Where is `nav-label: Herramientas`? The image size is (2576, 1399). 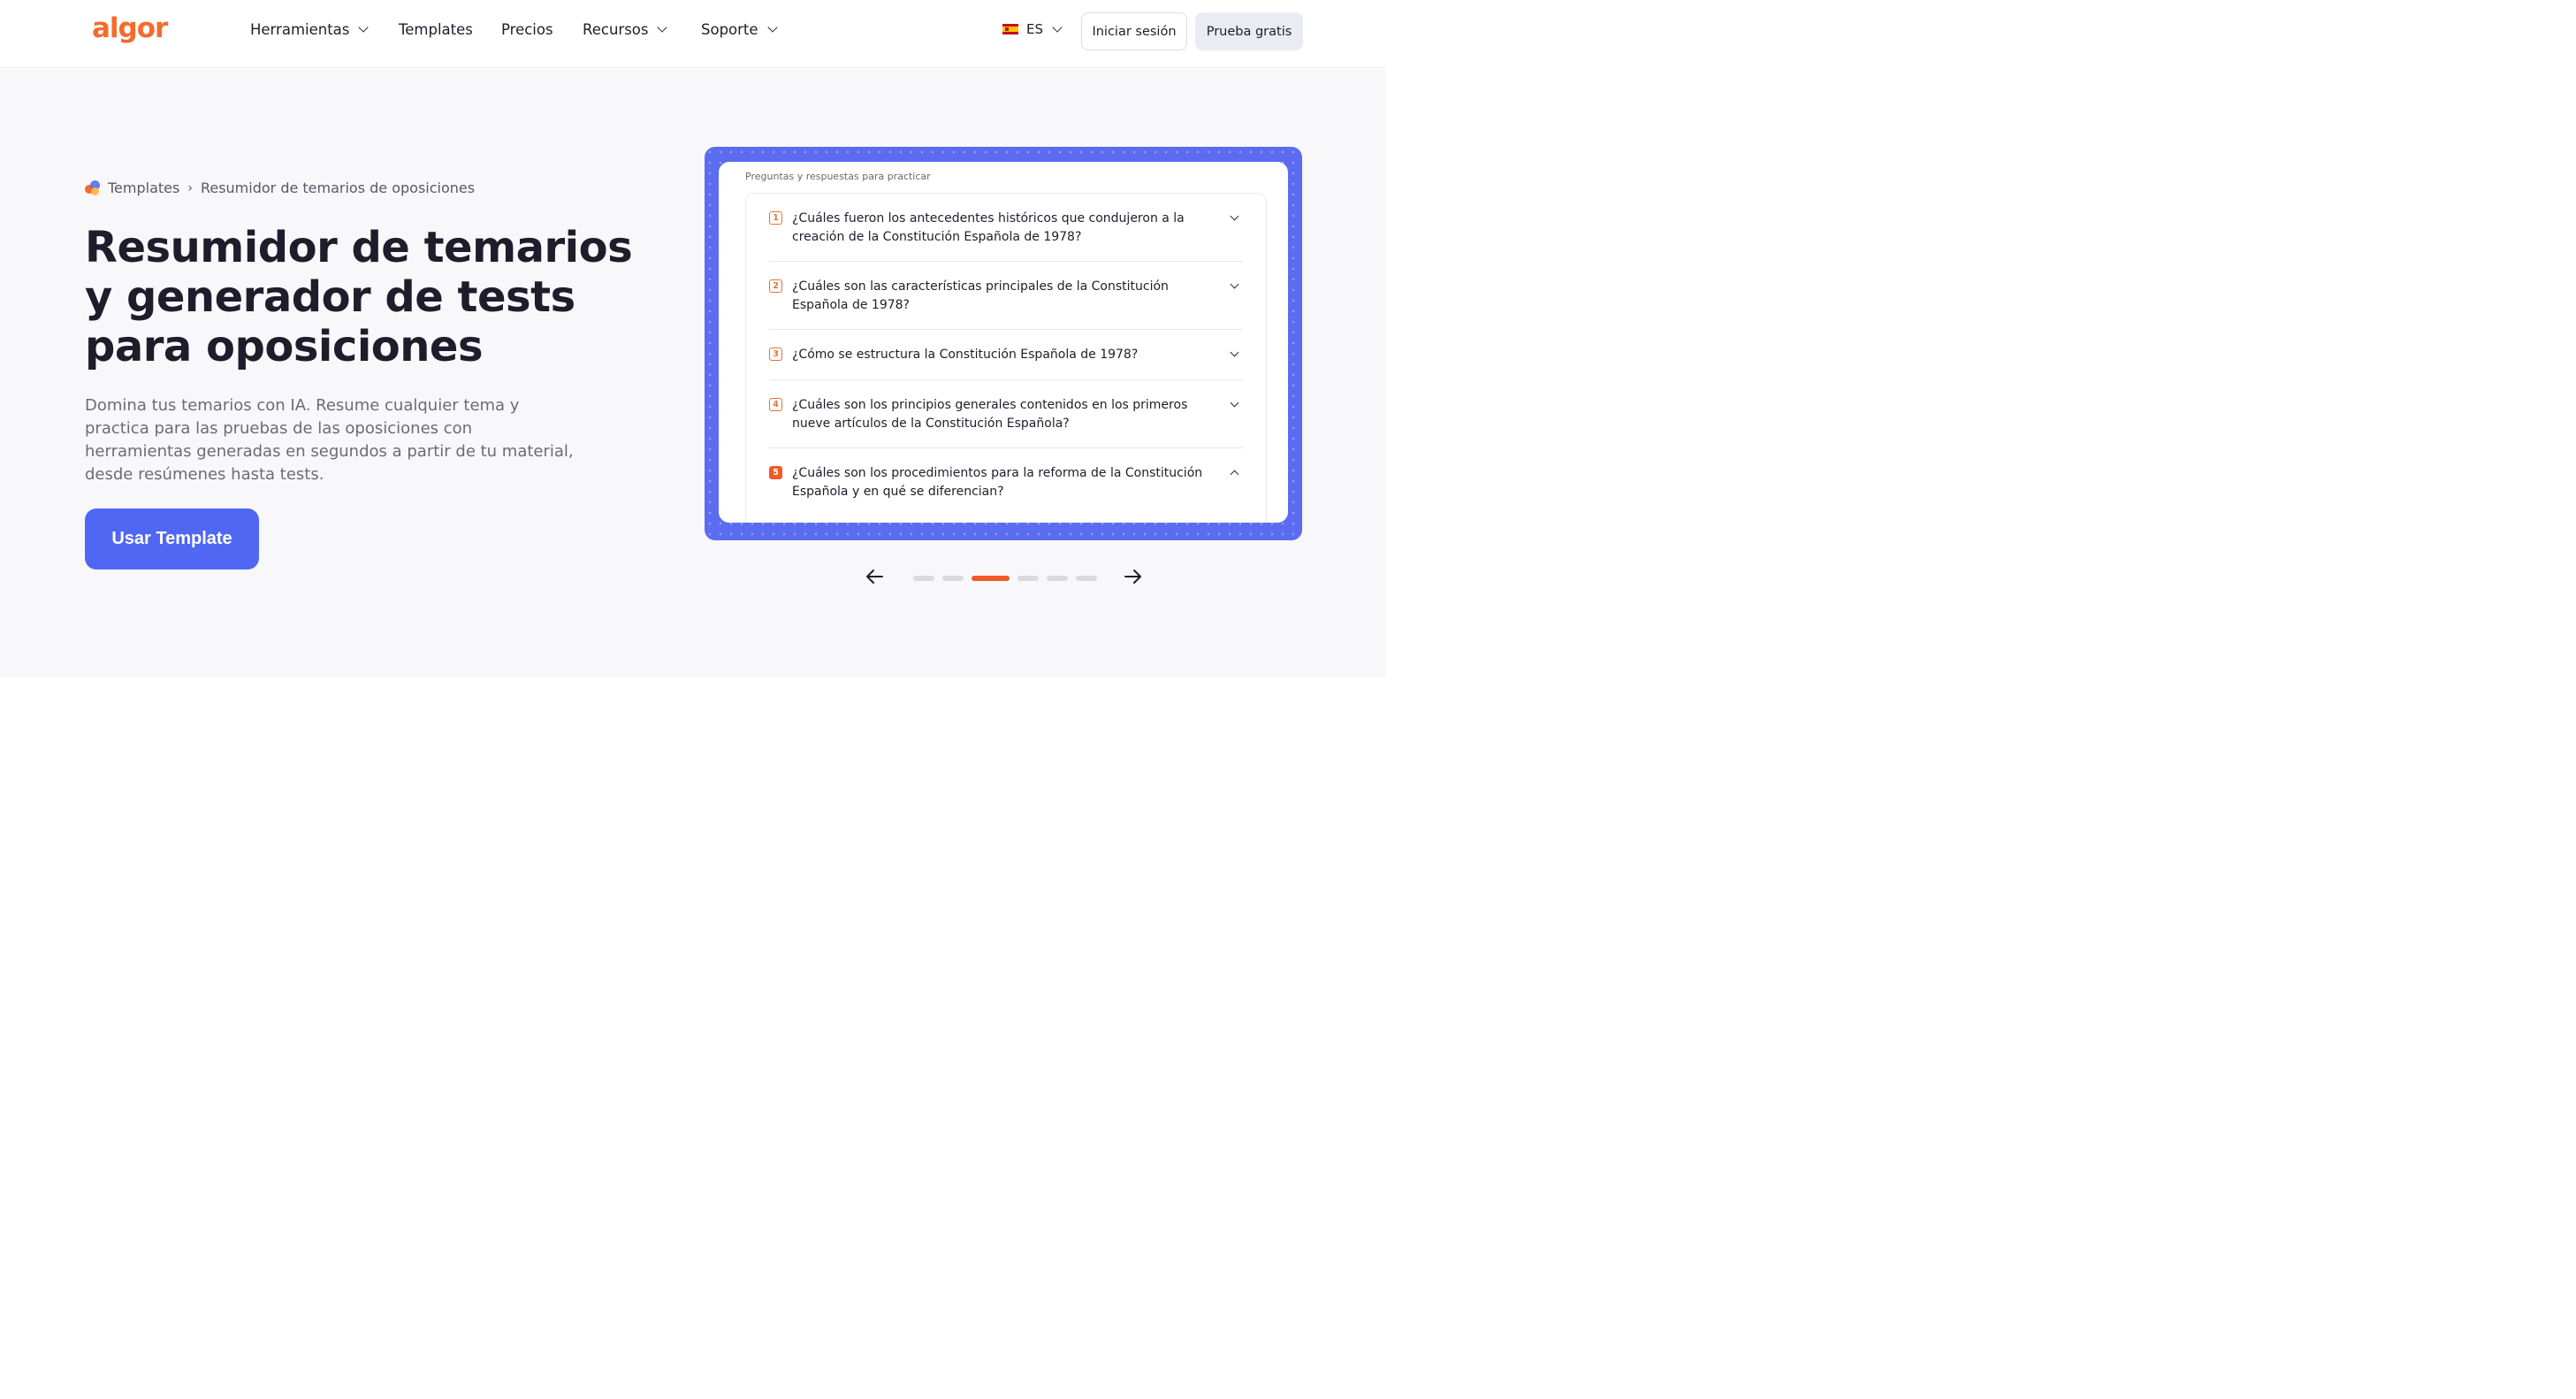 nav-label: Herramientas is located at coordinates (300, 29).